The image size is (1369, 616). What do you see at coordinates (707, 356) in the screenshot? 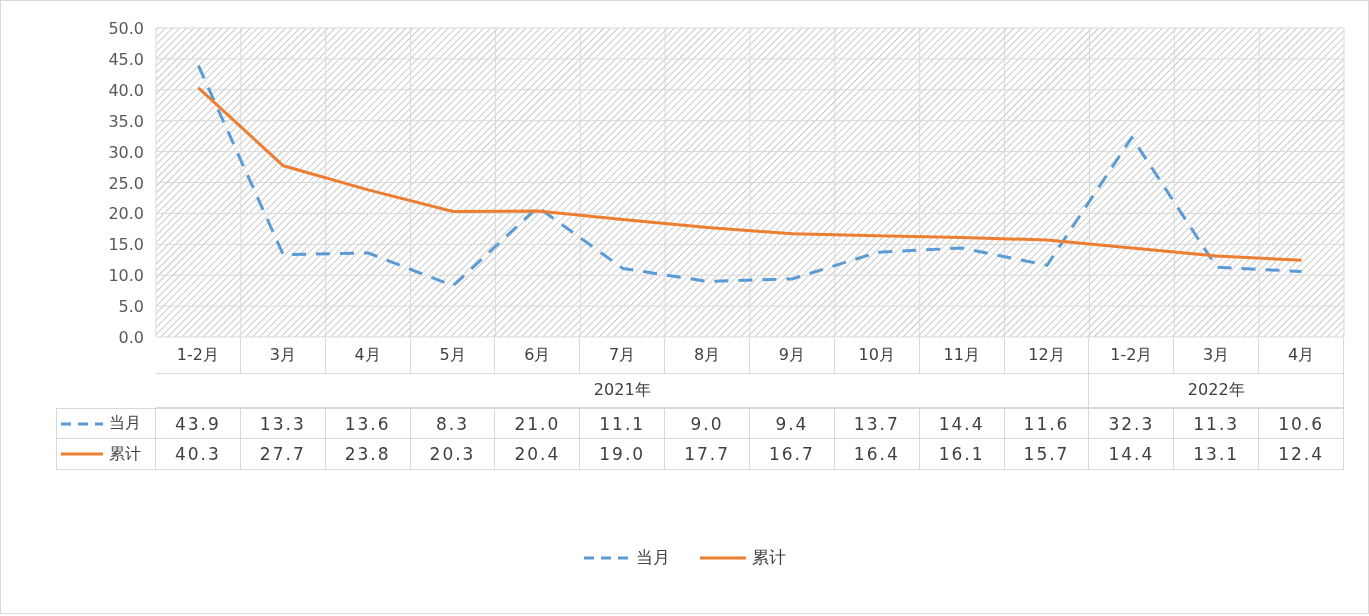
I see `category-label: 8月` at bounding box center [707, 356].